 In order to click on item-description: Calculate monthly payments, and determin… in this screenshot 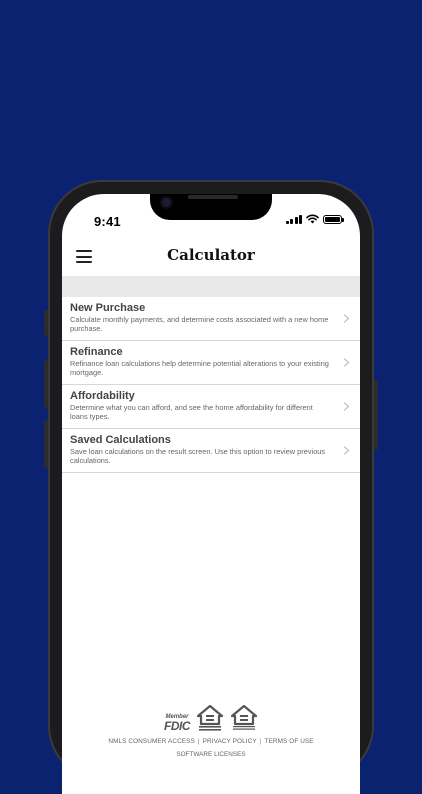, I will do `click(199, 324)`.